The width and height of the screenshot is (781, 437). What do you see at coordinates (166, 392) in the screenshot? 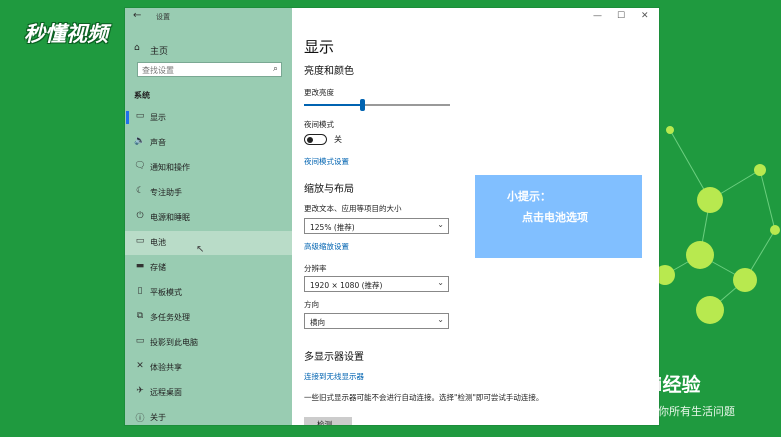
I see `sidebar-item-label: 远程桌面` at bounding box center [166, 392].